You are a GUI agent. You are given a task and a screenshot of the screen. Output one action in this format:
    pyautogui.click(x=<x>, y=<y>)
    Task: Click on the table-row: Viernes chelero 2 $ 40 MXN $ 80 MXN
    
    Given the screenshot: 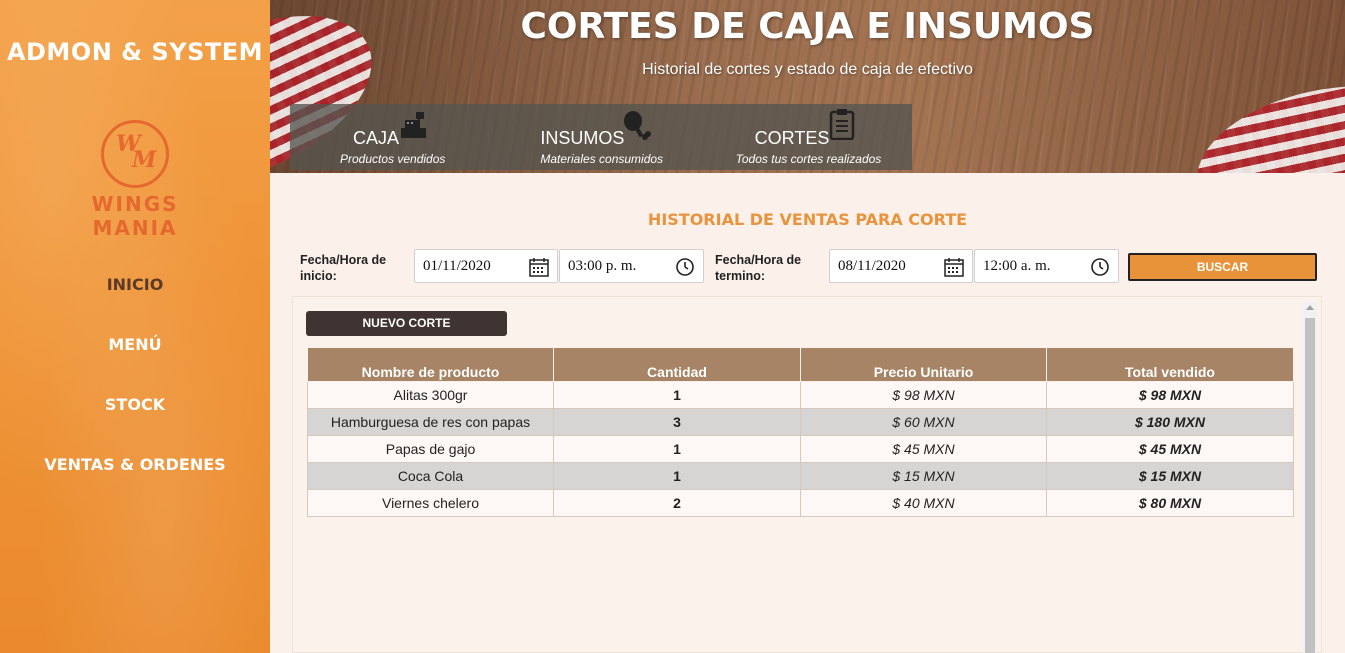 What is the action you would take?
    pyautogui.click(x=800, y=503)
    